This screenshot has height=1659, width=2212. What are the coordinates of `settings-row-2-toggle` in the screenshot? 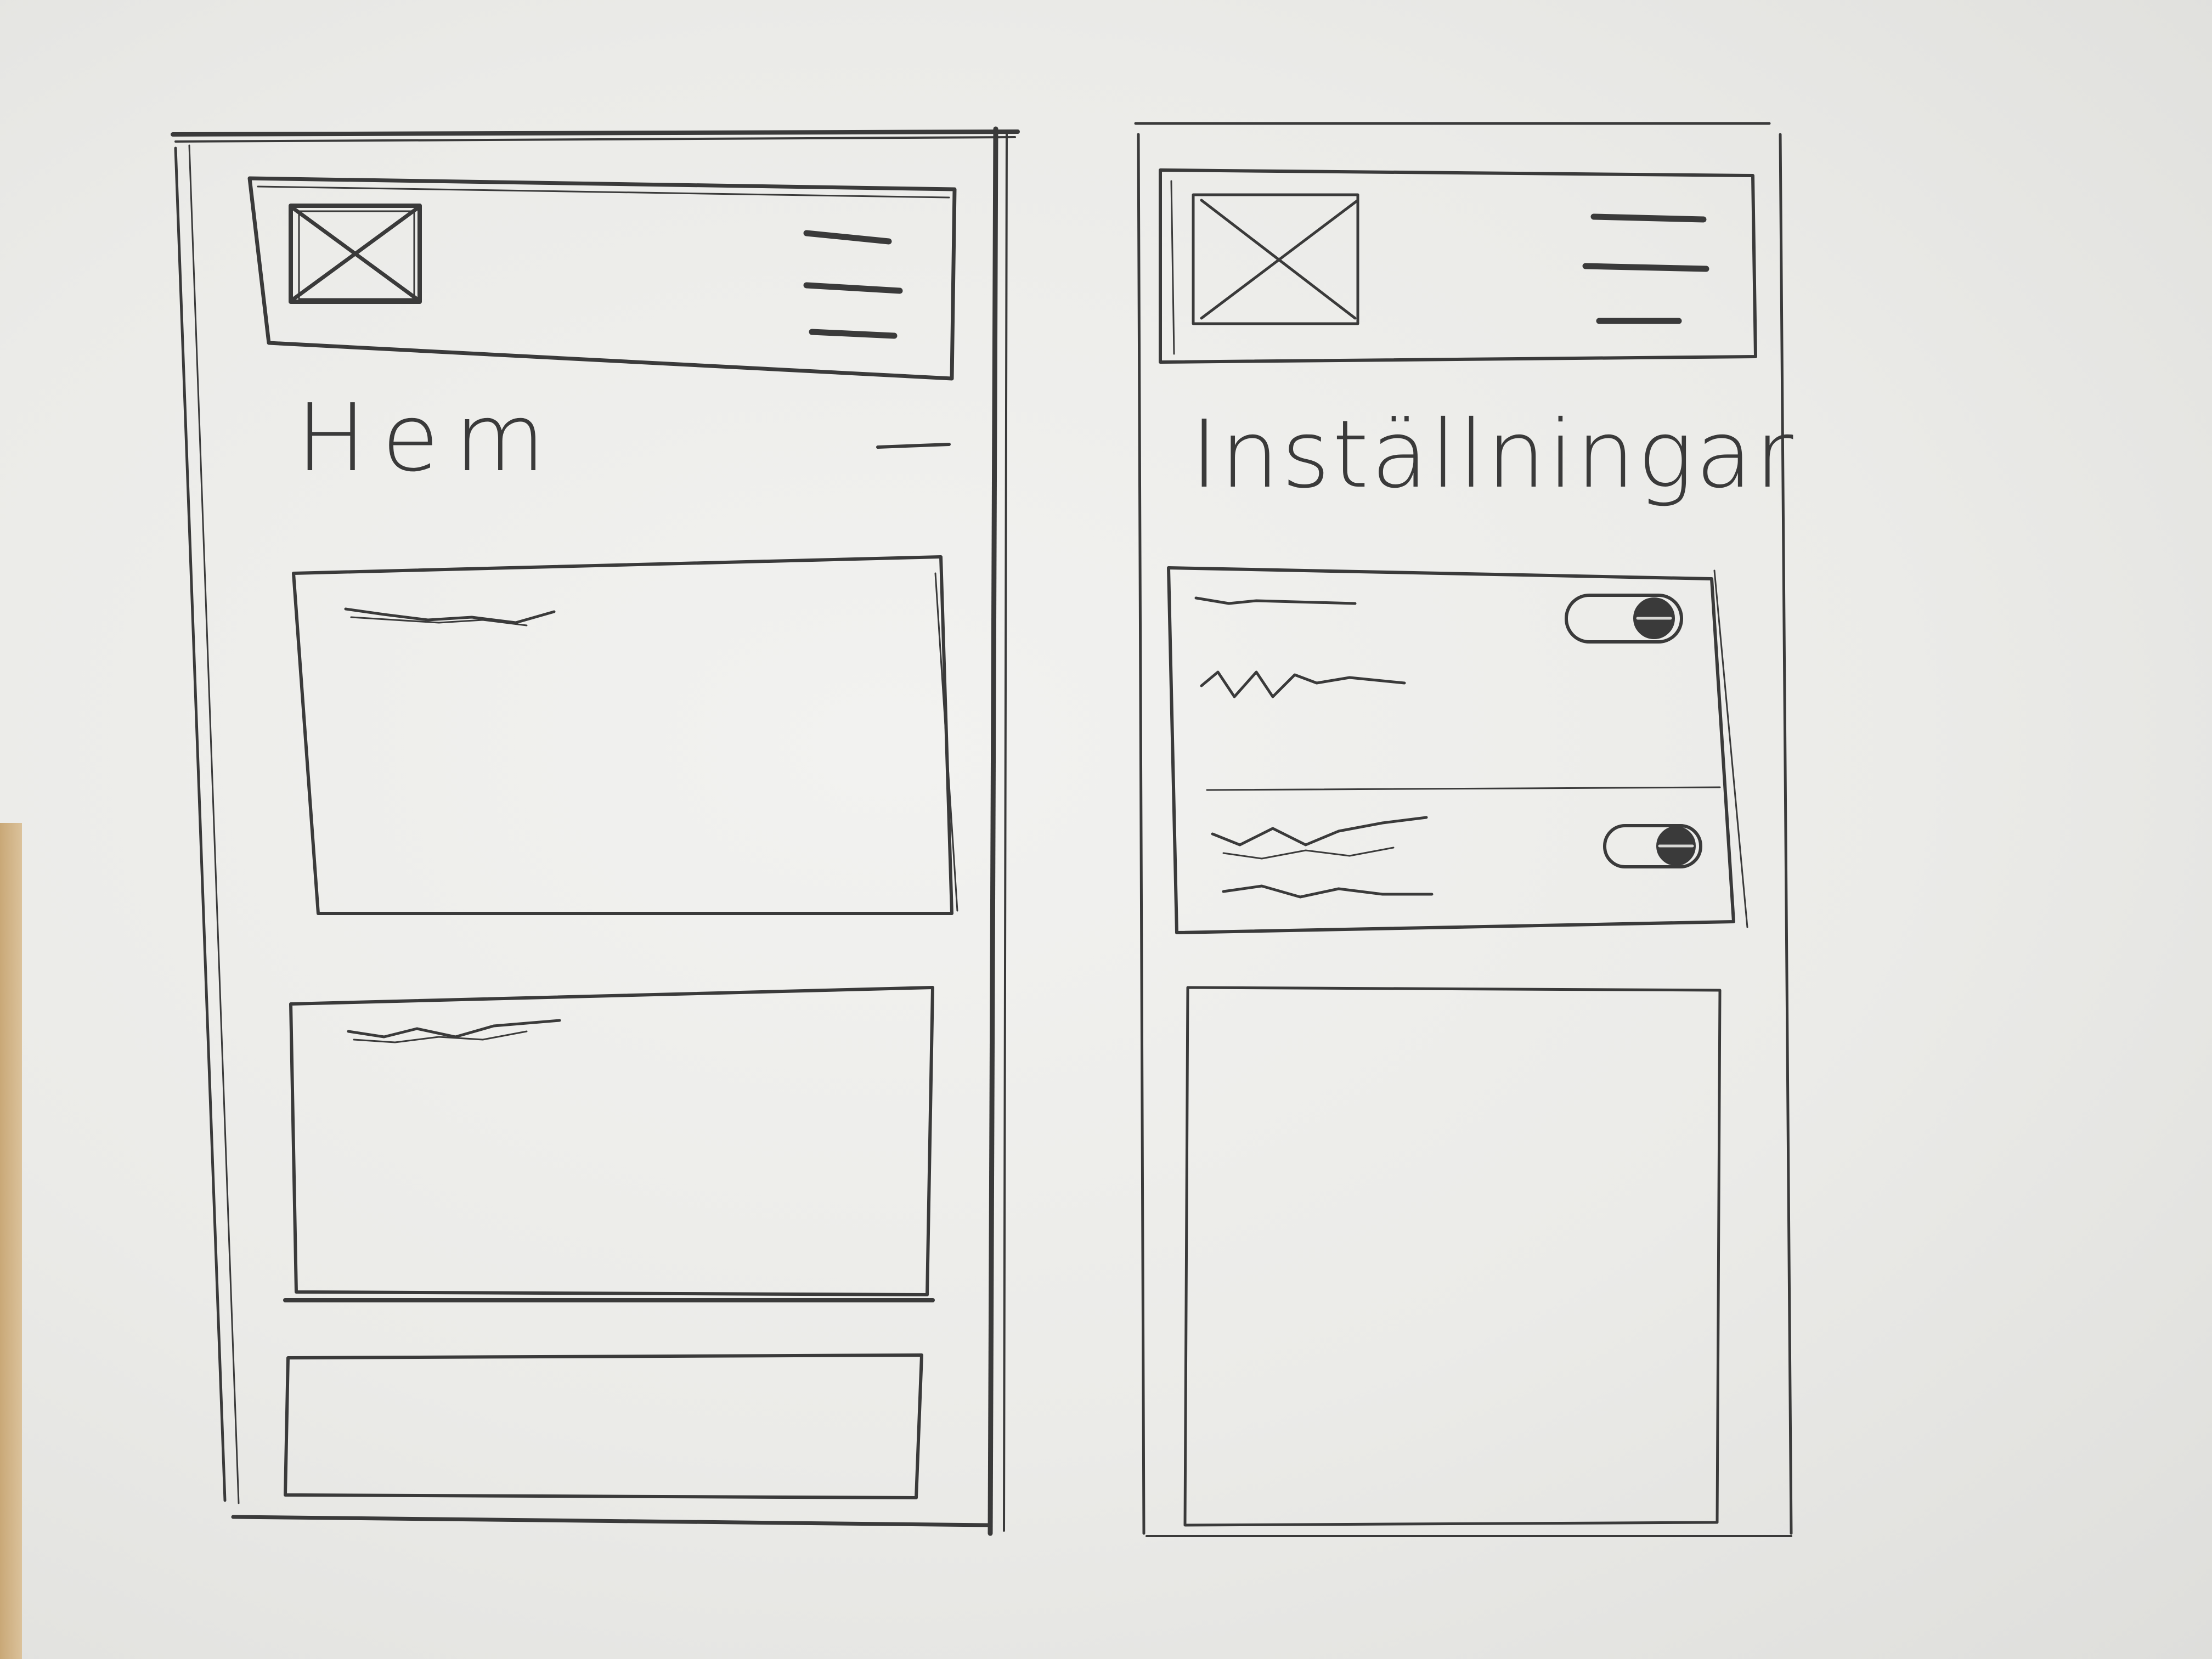 It's located at (1652, 846).